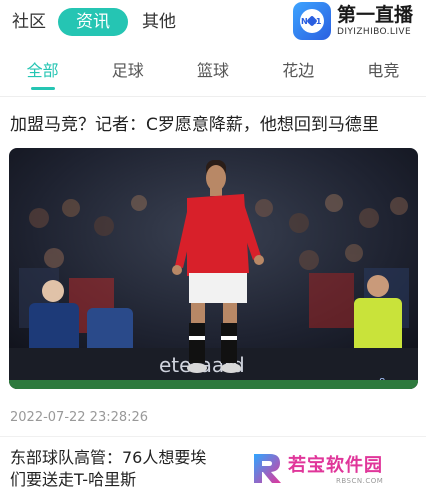  I want to click on watermark: 若宝软件园 RBSCN.COM, so click(335, 468).